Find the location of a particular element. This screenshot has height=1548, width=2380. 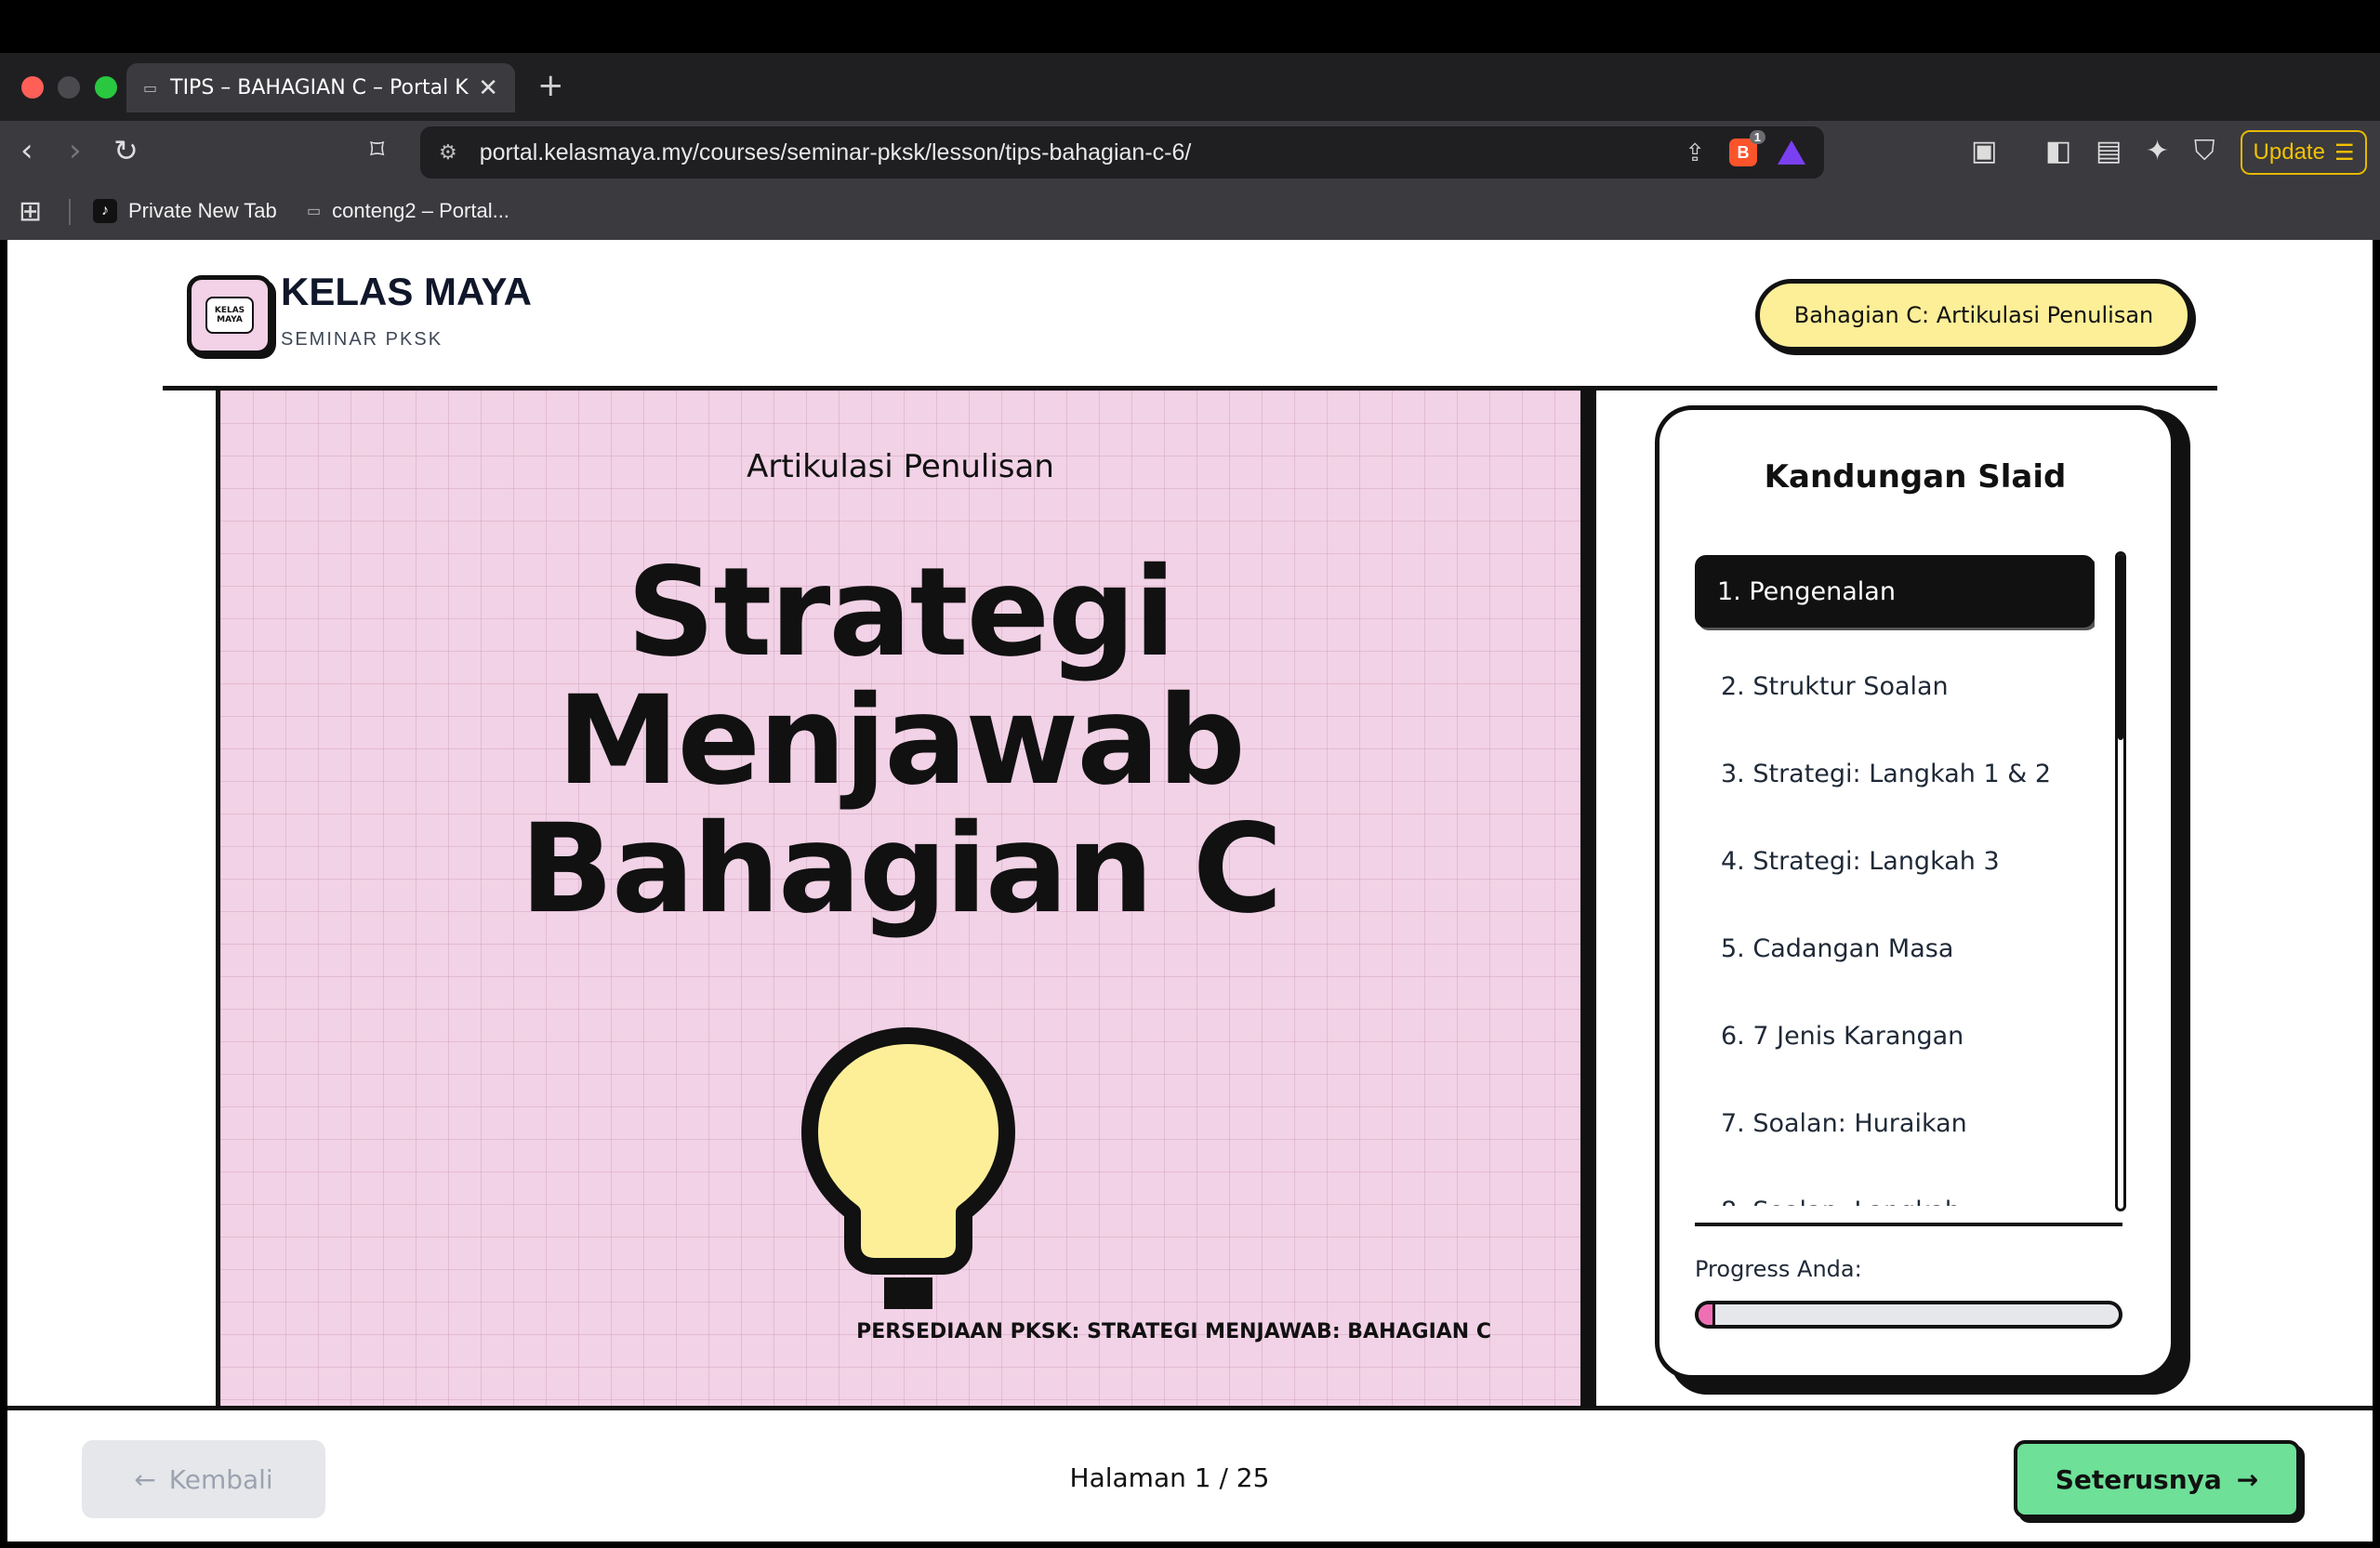

toc-item-active: 1. Pengenalan is located at coordinates (1895, 591).